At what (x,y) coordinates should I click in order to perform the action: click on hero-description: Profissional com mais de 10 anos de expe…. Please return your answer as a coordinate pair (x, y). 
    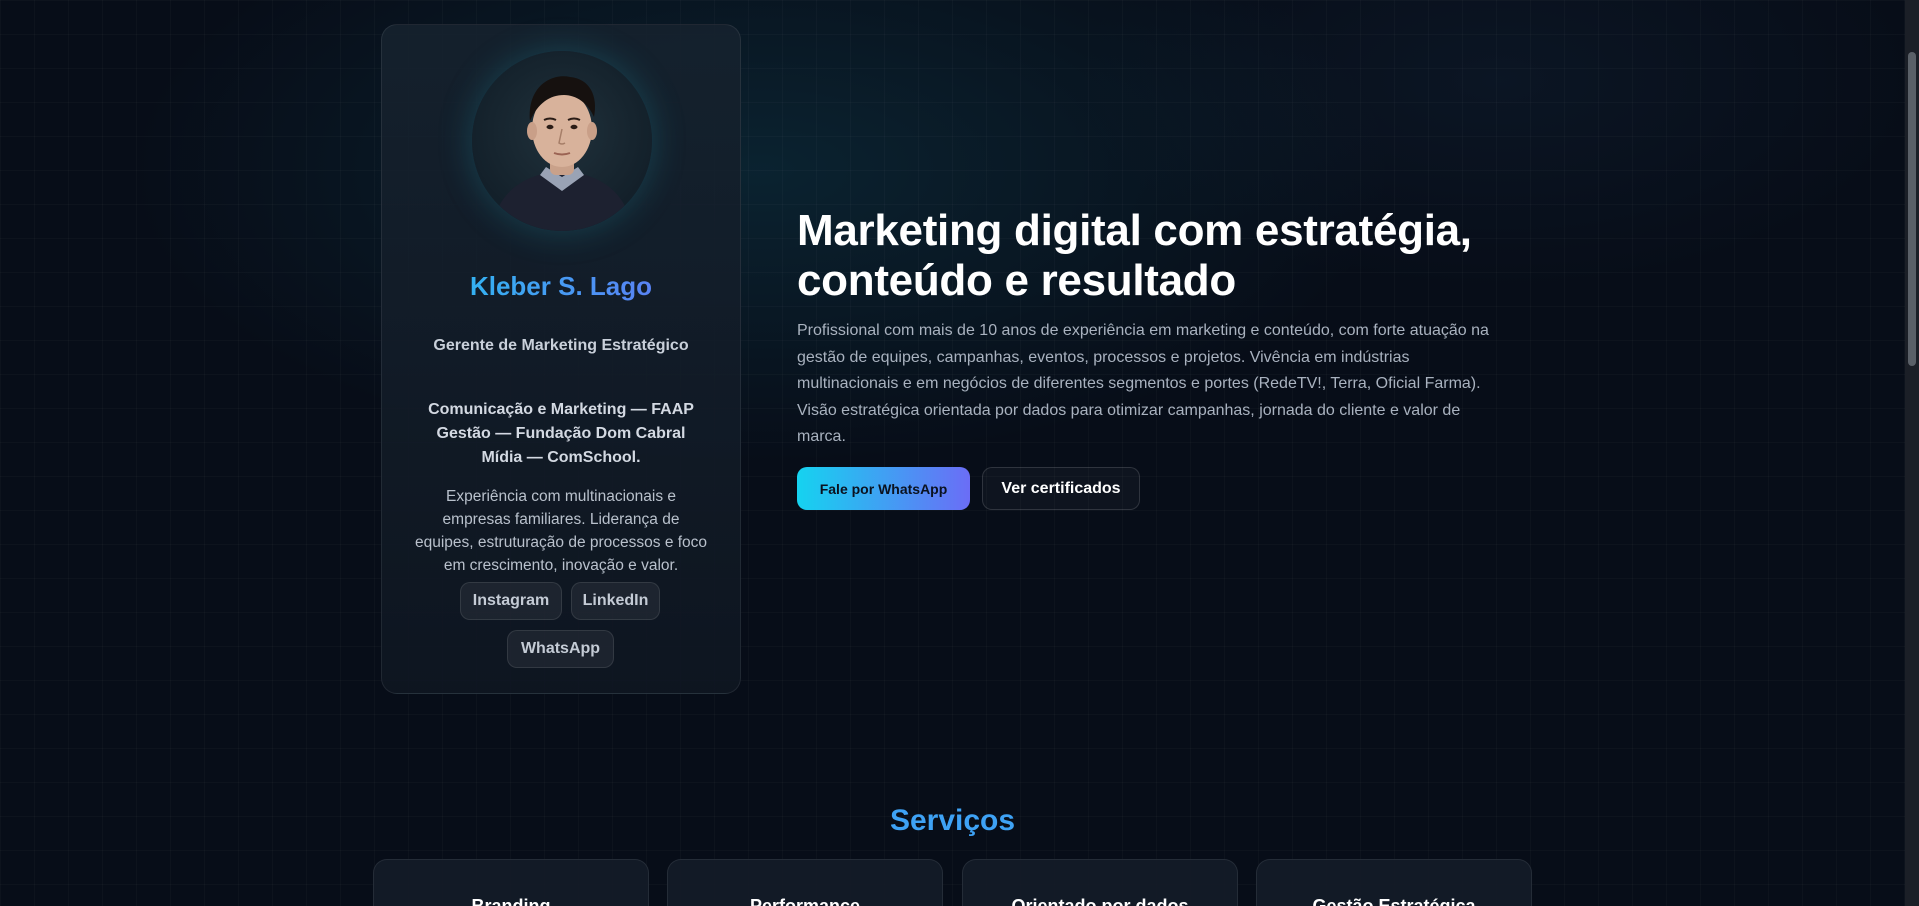
    Looking at the image, I should click on (1143, 383).